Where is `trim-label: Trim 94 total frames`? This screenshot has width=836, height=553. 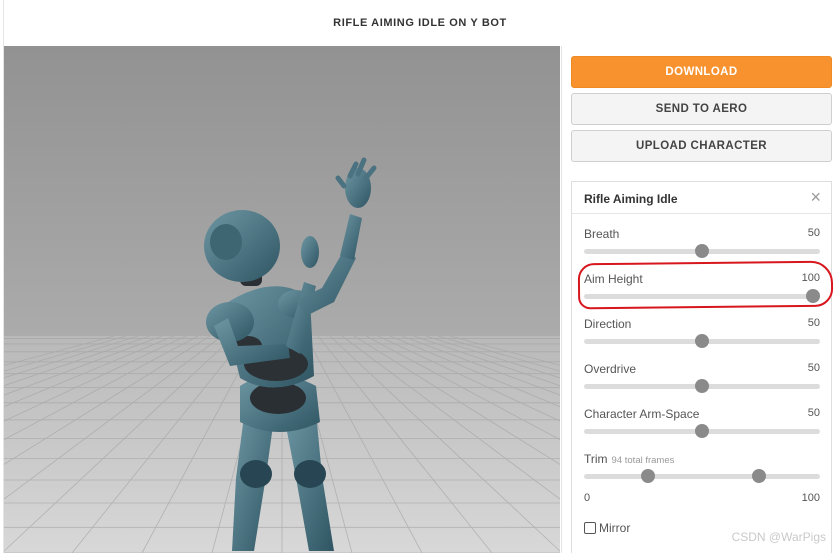
trim-label: Trim 94 total frames is located at coordinates (629, 459).